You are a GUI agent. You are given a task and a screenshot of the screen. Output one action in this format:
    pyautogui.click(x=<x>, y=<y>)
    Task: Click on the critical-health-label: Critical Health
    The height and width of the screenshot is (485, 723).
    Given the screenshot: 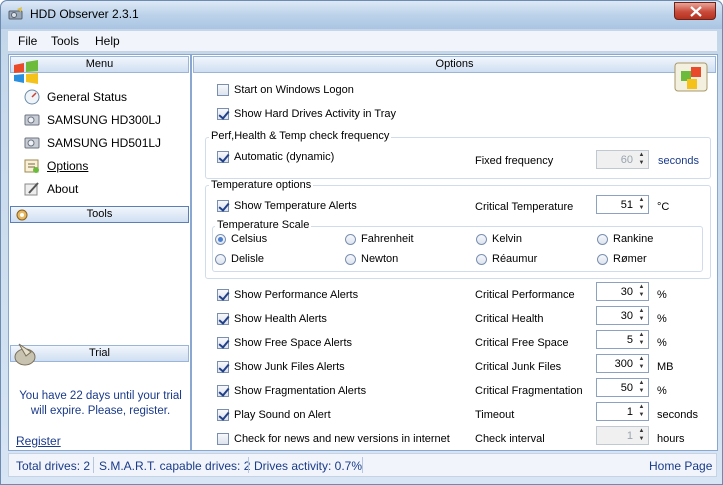 What is the action you would take?
    pyautogui.click(x=509, y=319)
    